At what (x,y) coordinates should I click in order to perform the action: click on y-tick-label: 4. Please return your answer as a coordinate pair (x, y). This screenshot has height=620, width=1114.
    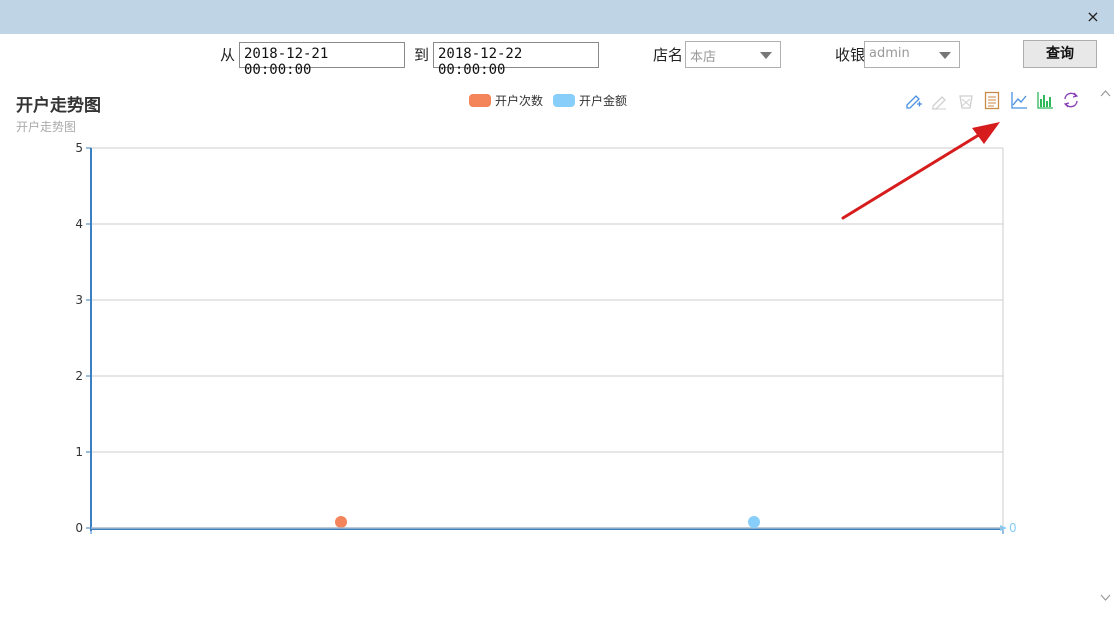
    Looking at the image, I should click on (79, 224).